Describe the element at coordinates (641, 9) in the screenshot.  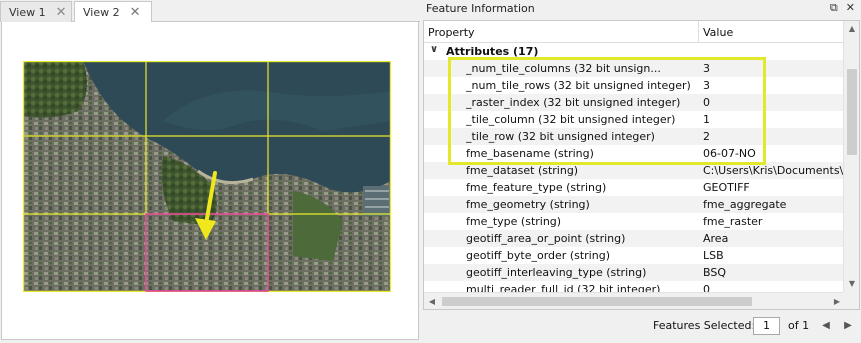
I see `panel-title-bar: Feature Information ⧉ ✕` at that location.